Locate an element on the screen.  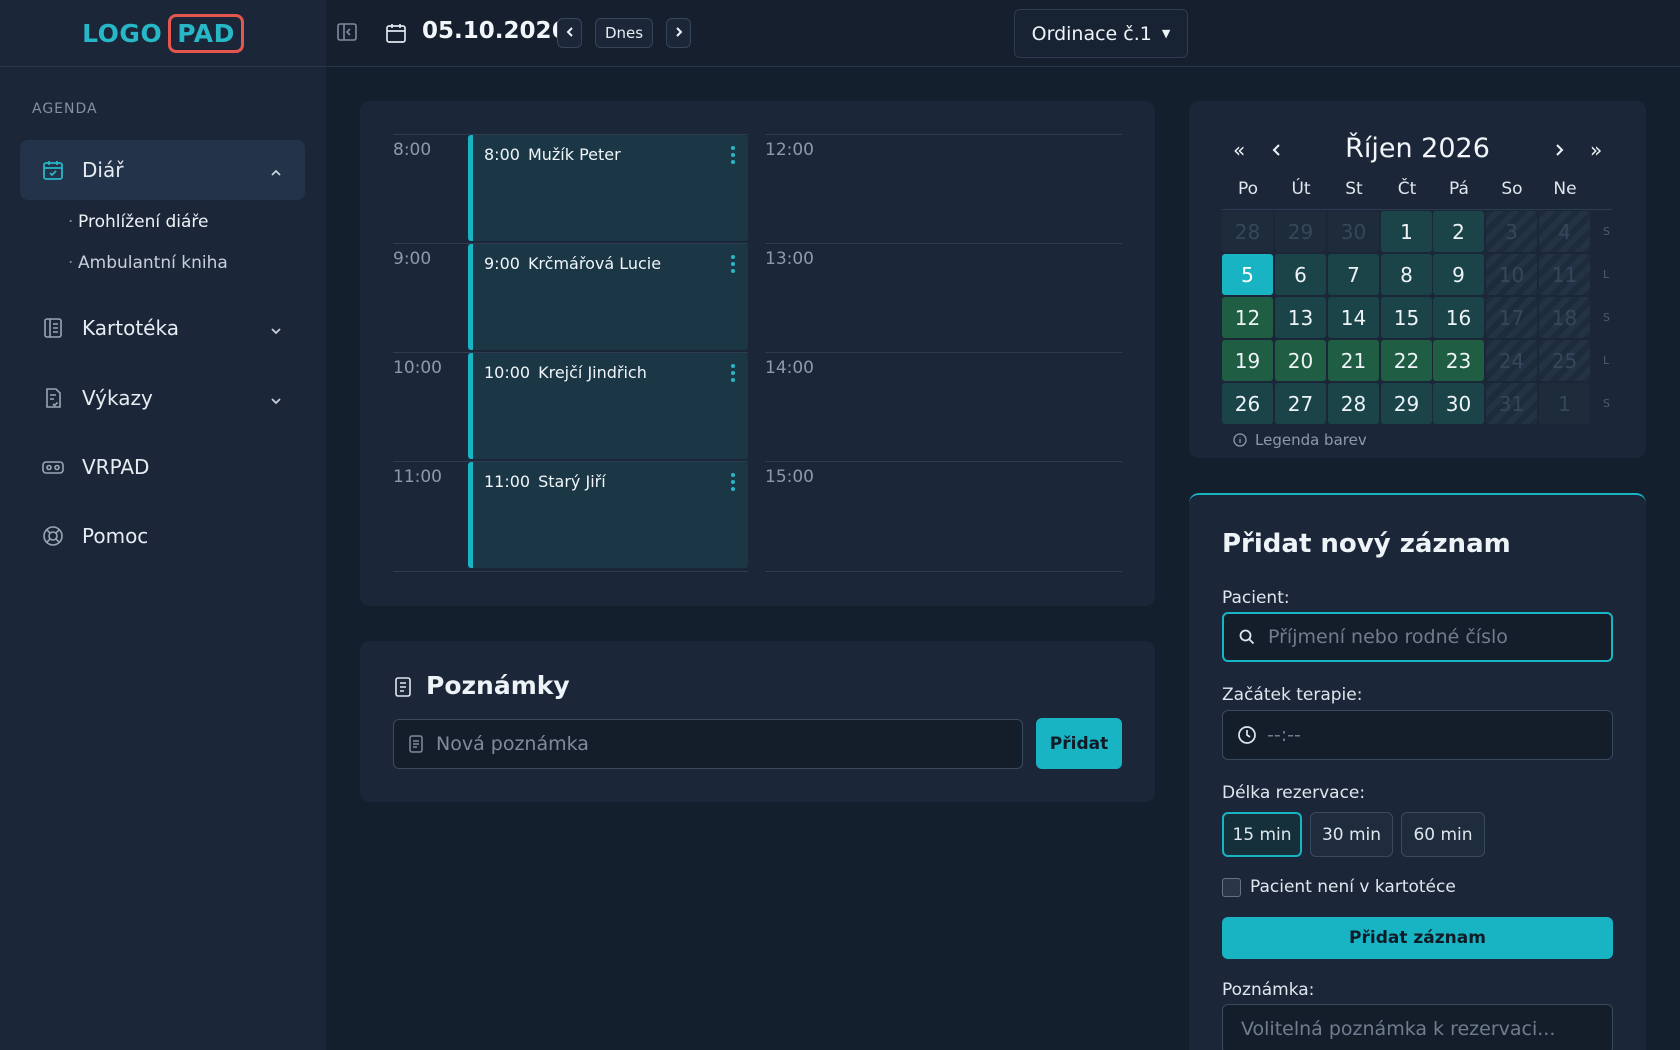
duration-label: Délka rezervace: is located at coordinates (1294, 793).